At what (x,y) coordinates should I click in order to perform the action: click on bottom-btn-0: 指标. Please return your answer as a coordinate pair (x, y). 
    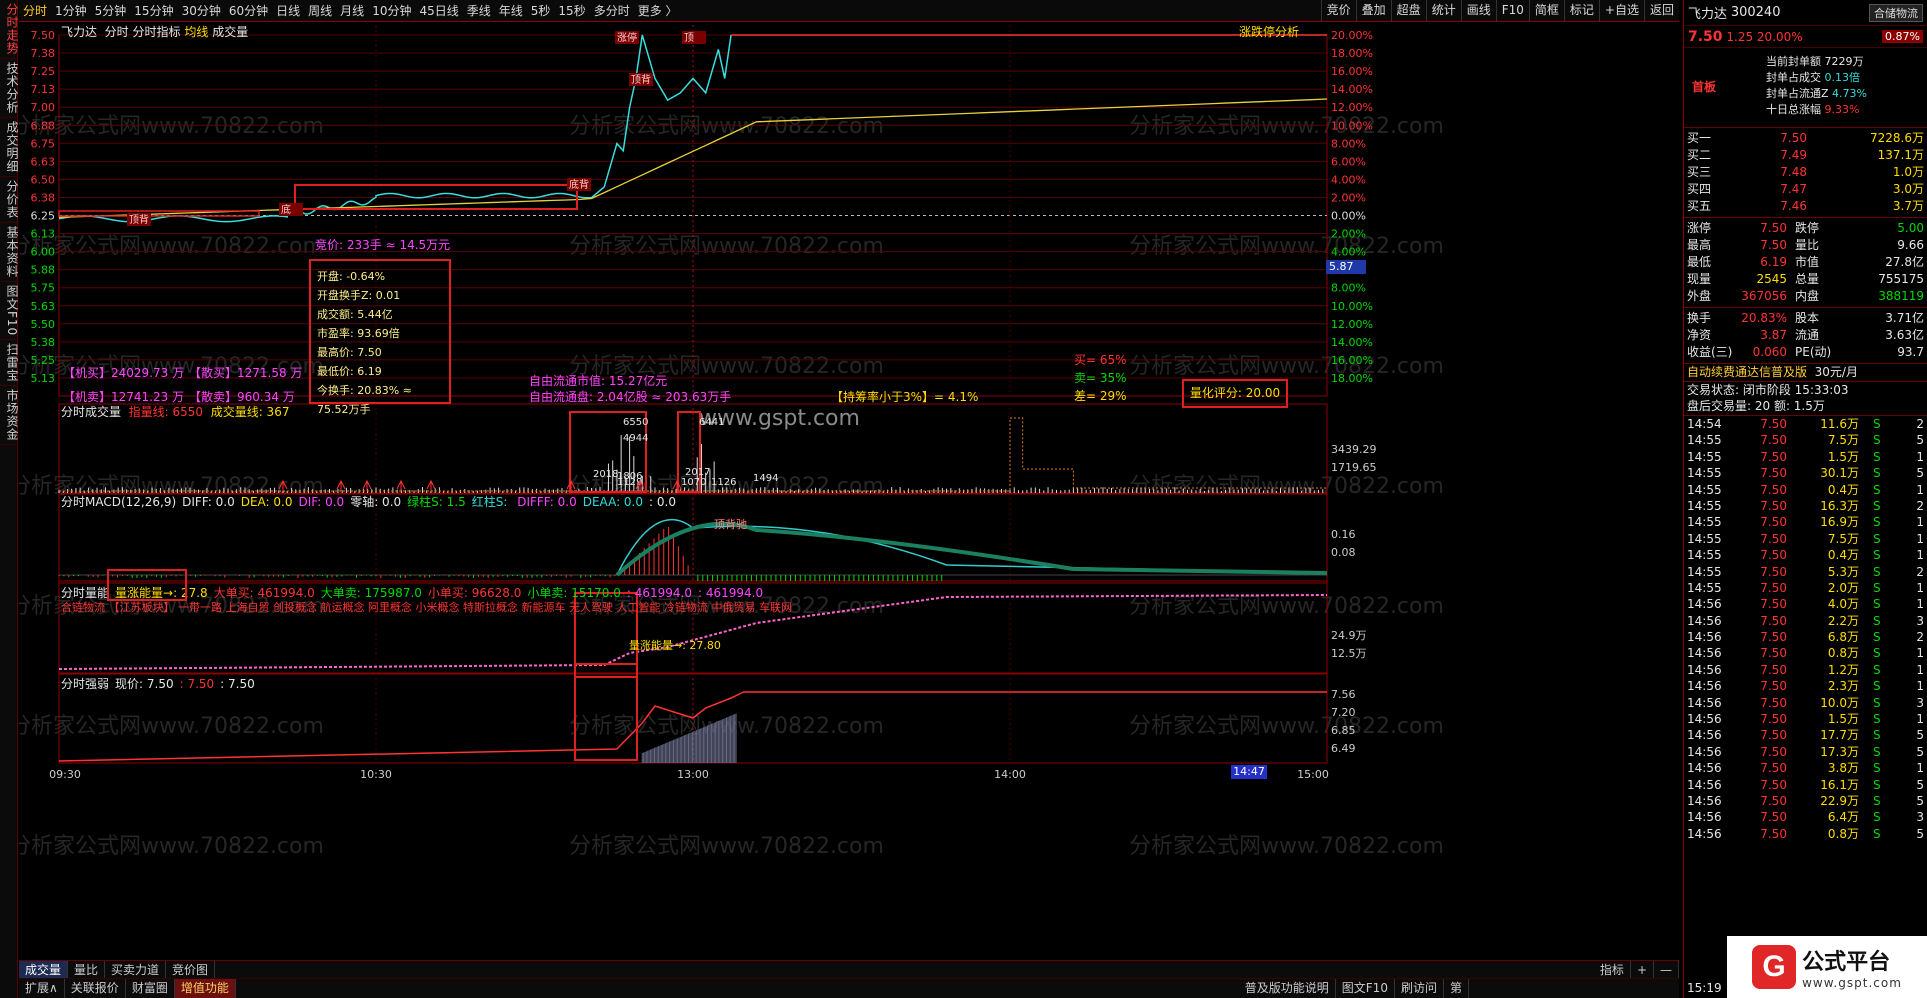
    Looking at the image, I should click on (1612, 969).